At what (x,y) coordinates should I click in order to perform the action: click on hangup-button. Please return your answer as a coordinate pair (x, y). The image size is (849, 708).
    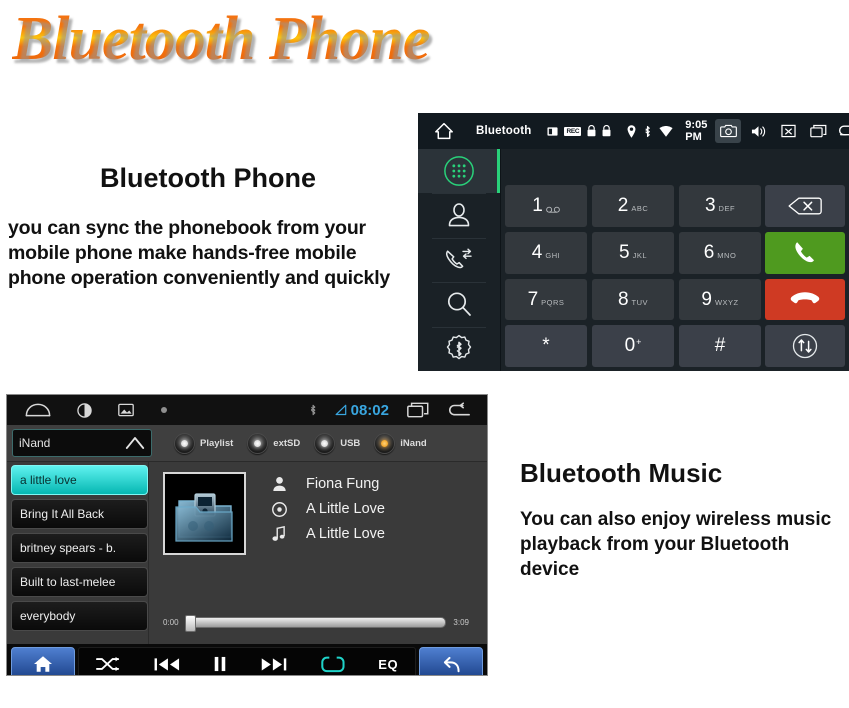
    Looking at the image, I should click on (805, 299).